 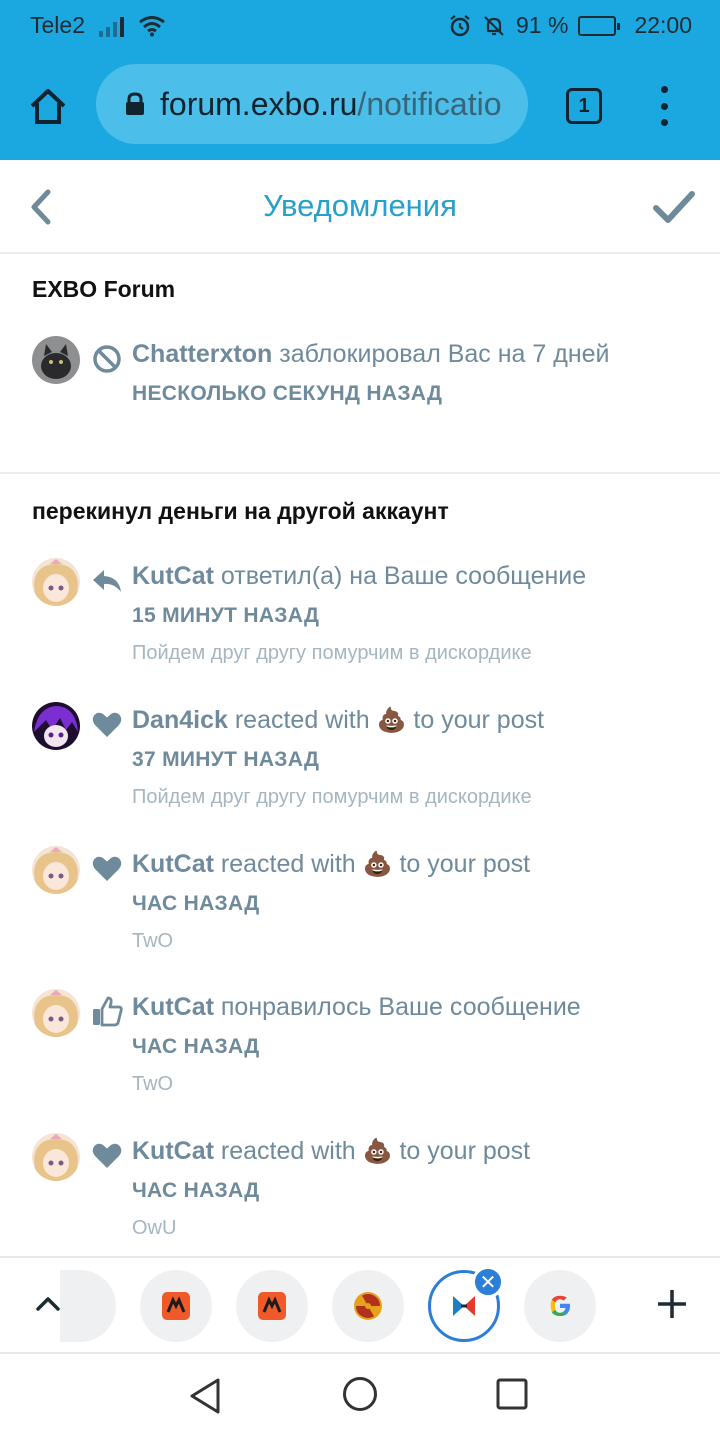 I want to click on address-bar: forum.exbo.ru/notificatio, so click(x=312, y=104).